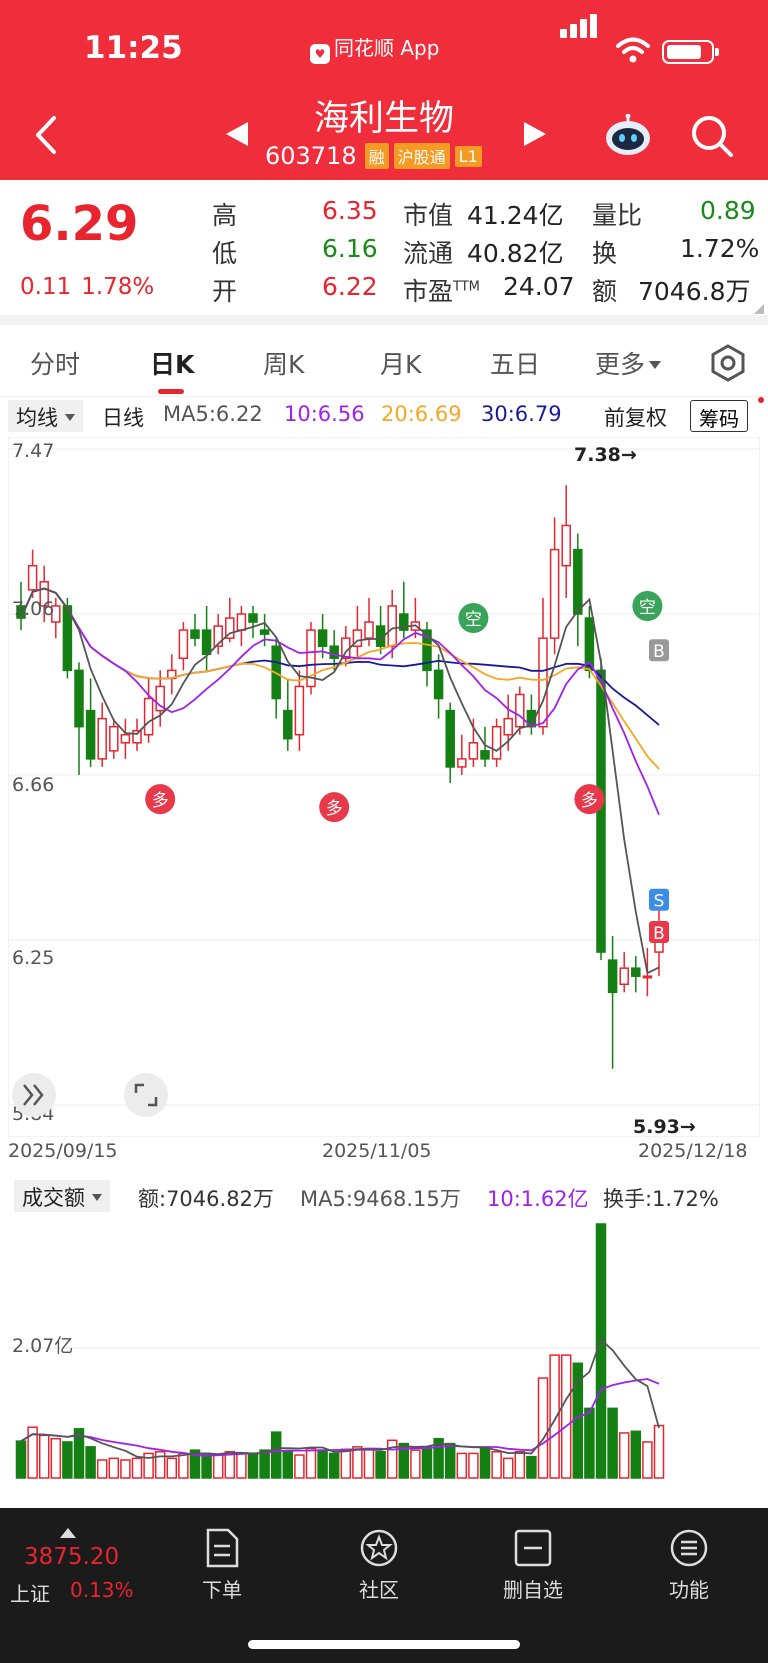 The height and width of the screenshot is (1663, 768). Describe the element at coordinates (633, 50) in the screenshot. I see `wifi-icon` at that location.